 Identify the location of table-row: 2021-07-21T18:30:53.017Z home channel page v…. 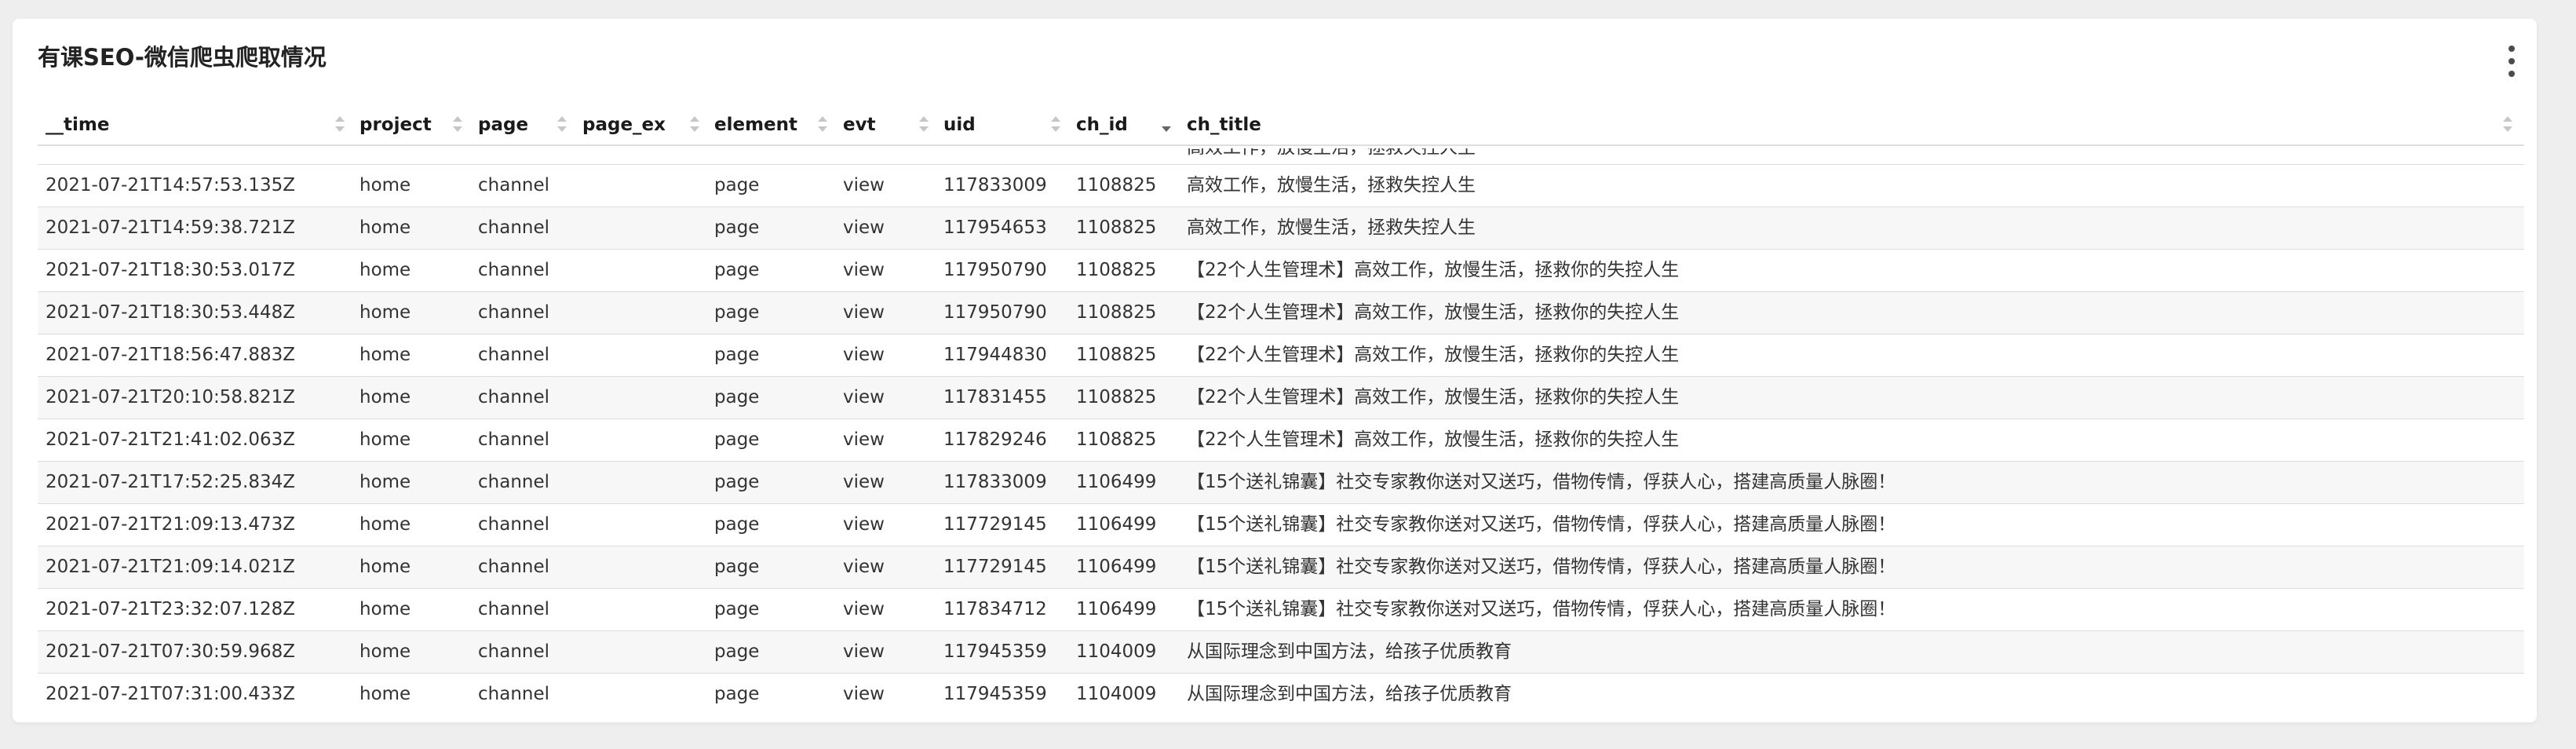
(1281, 271).